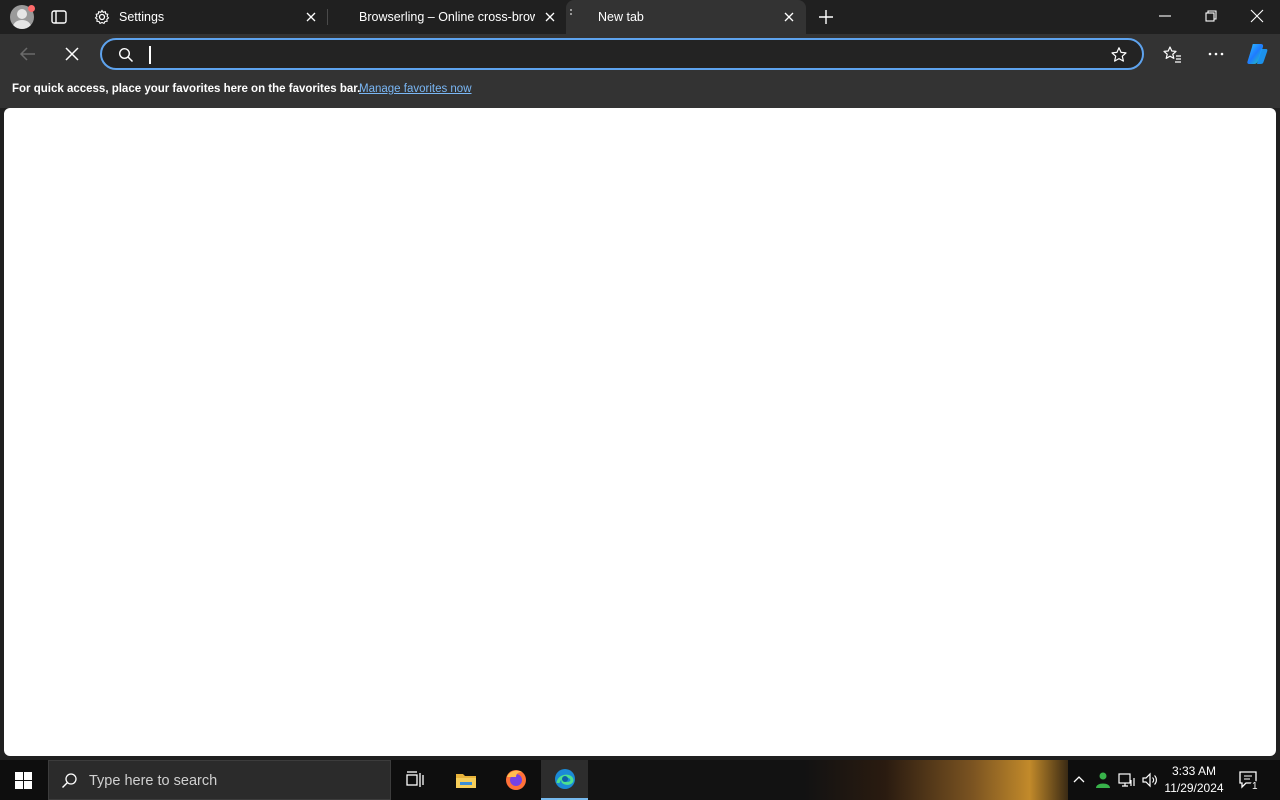 The height and width of the screenshot is (800, 1280). What do you see at coordinates (415, 89) in the screenshot?
I see `manage-favorites-link: Manage favorites now` at bounding box center [415, 89].